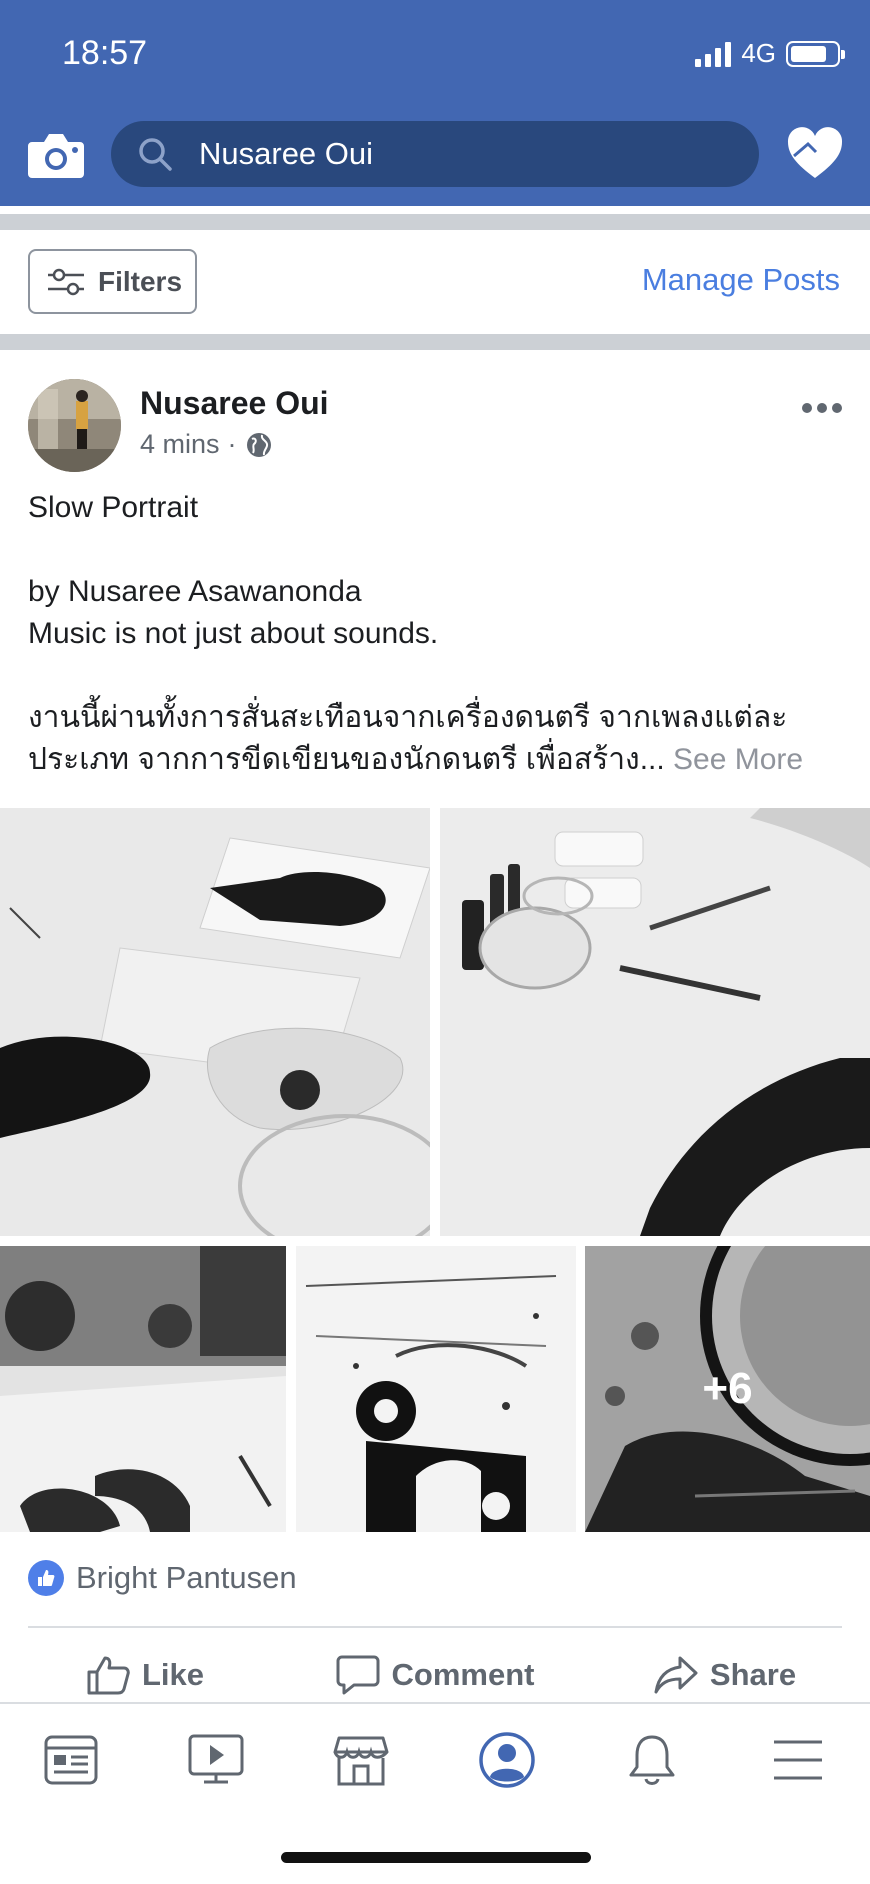 The width and height of the screenshot is (870, 1884). I want to click on home-indicator, so click(436, 1857).